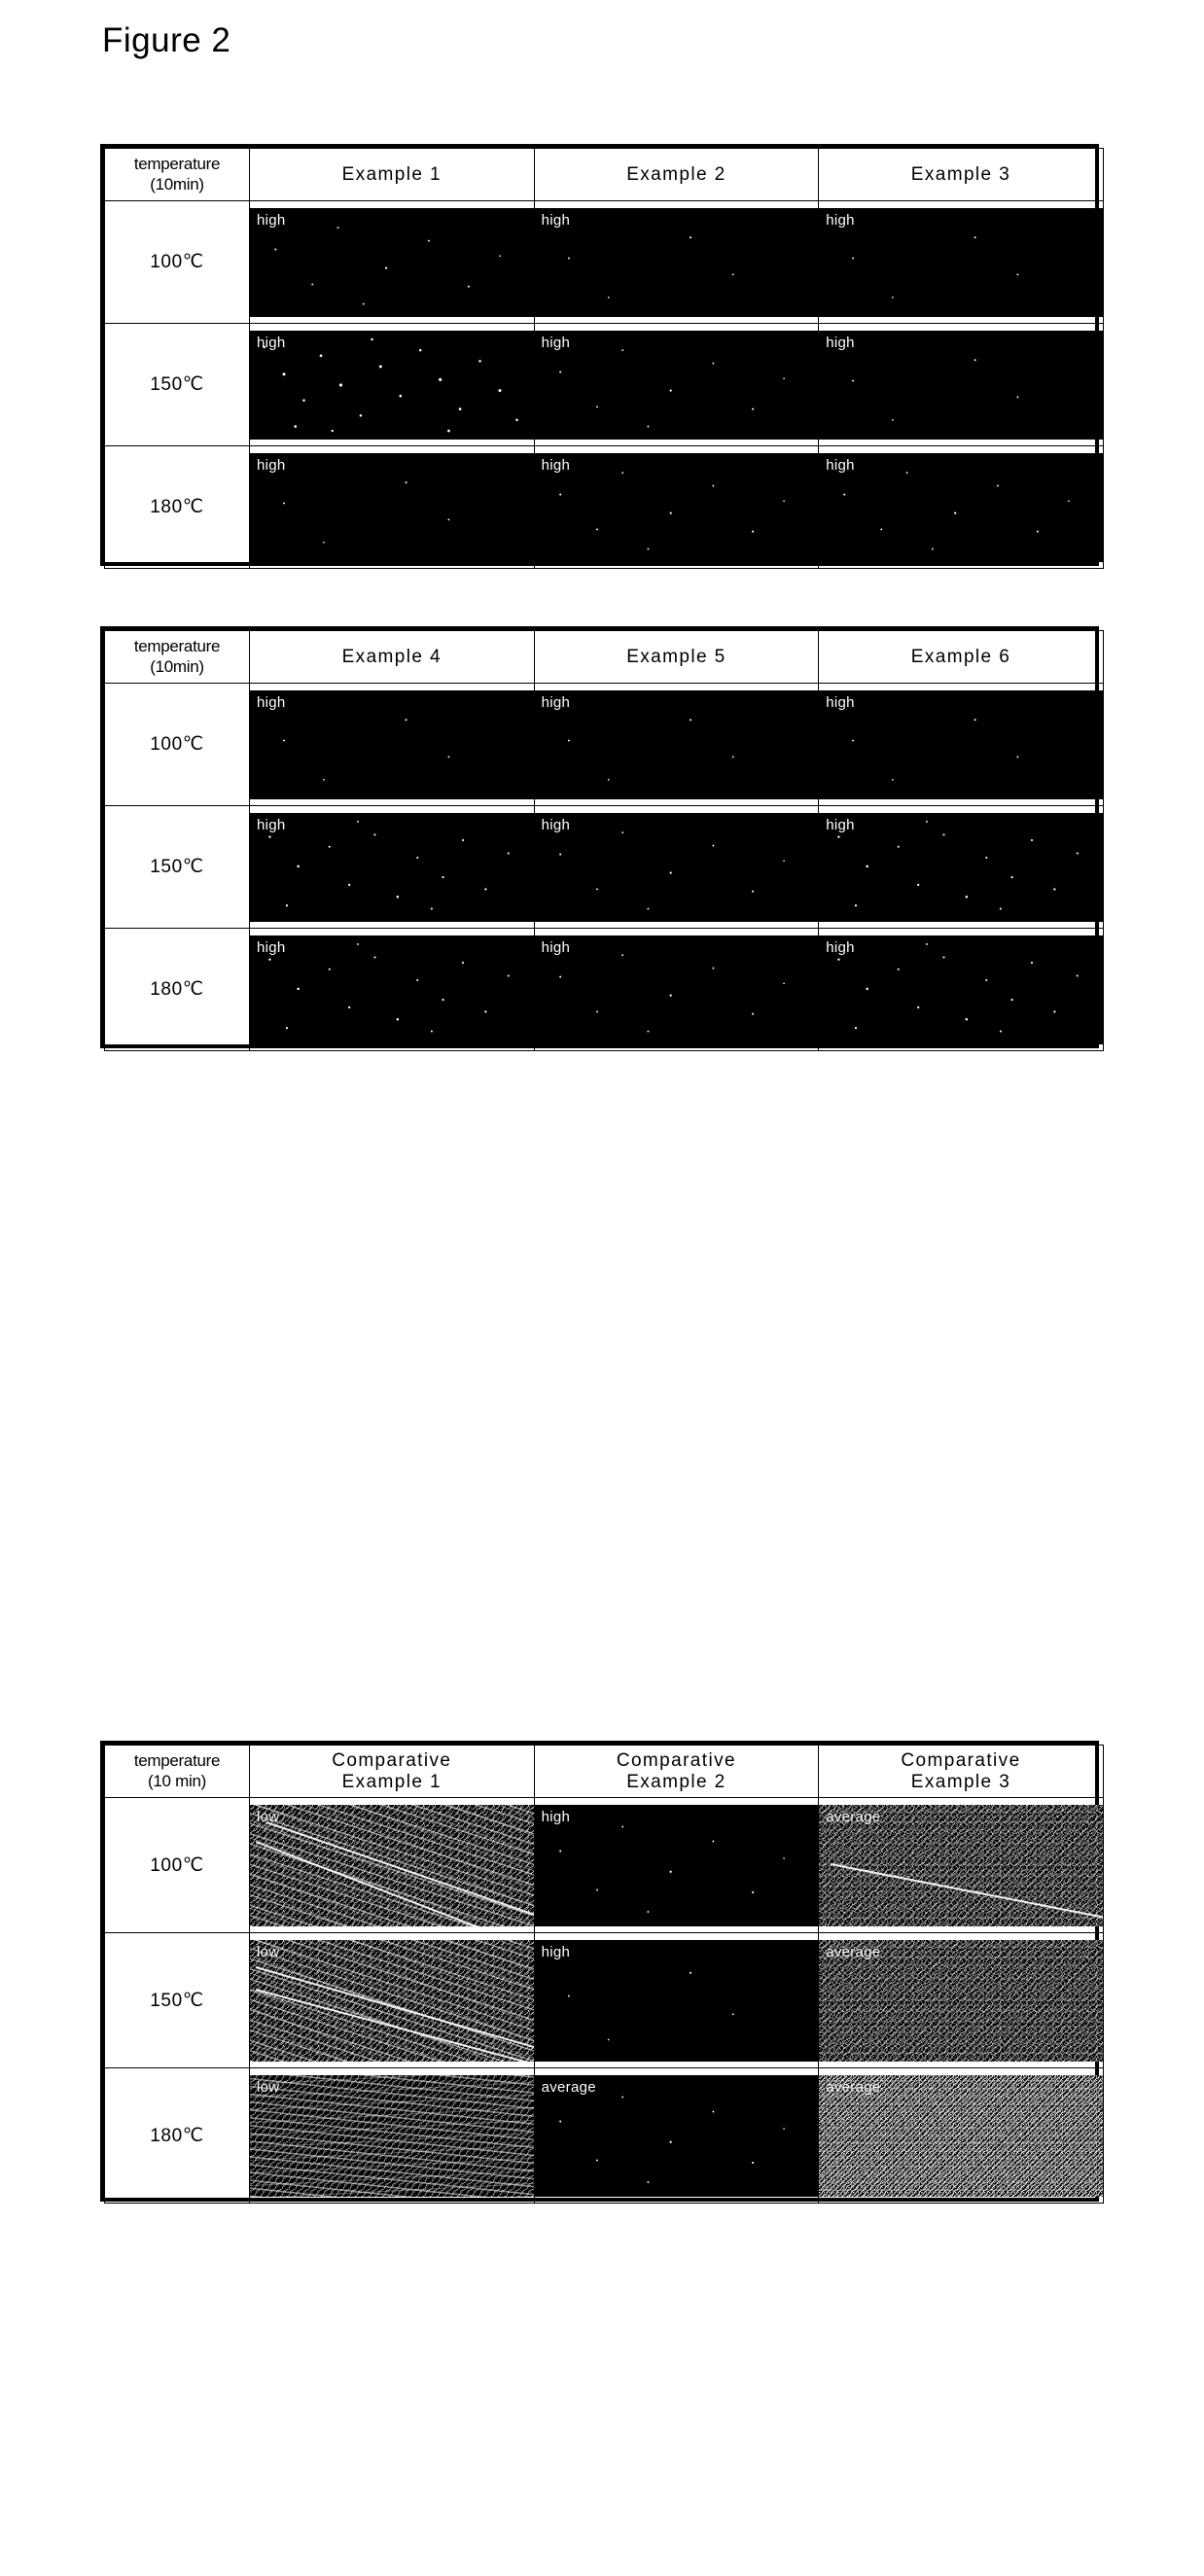 Image resolution: width=1204 pixels, height=2576 pixels. I want to click on table-row: 150℃ low high average, so click(604, 2000).